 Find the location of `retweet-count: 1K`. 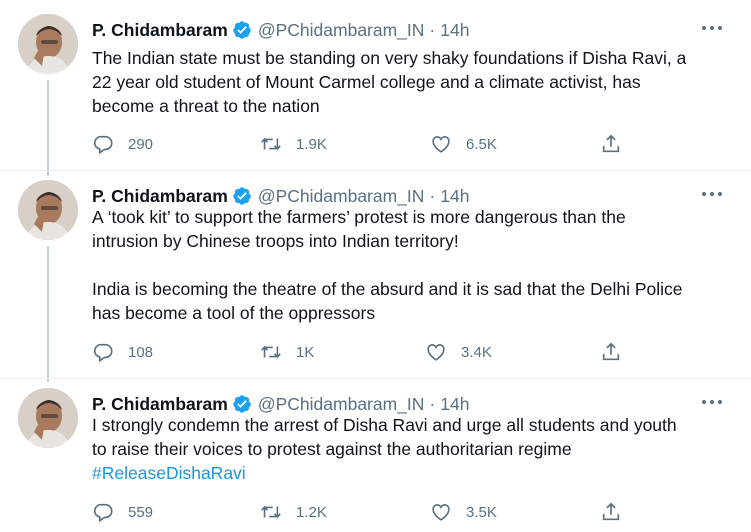

retweet-count: 1K is located at coordinates (305, 352).